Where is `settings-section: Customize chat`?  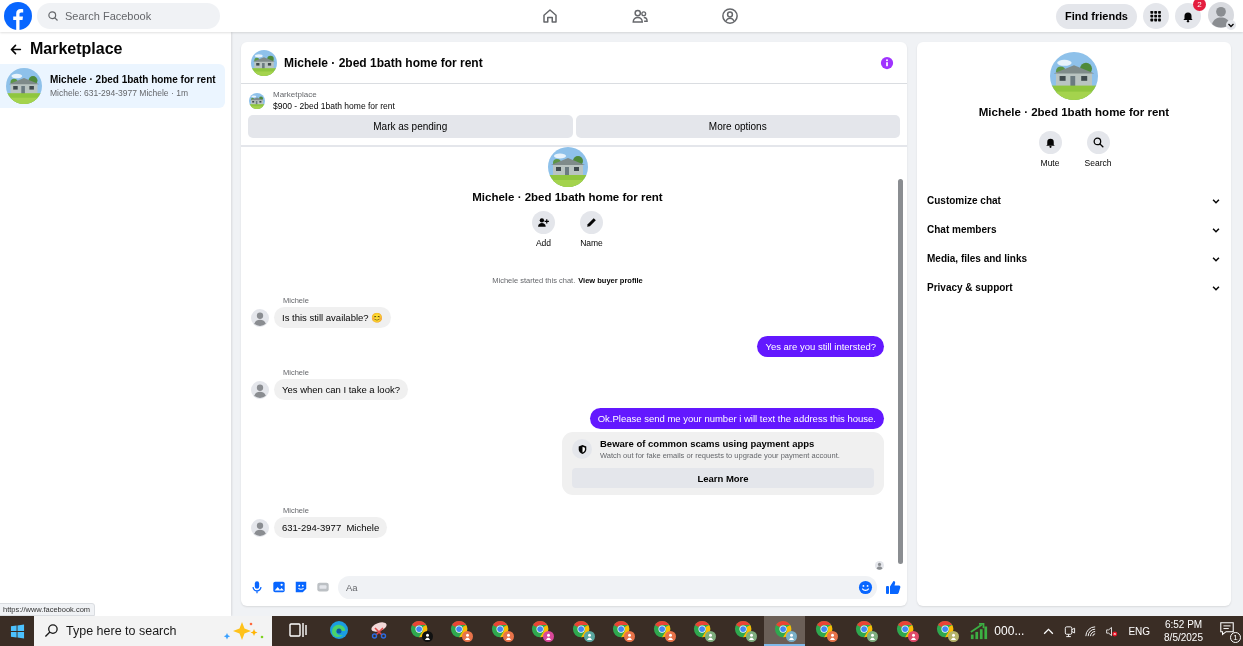 settings-section: Customize chat is located at coordinates (1074, 200).